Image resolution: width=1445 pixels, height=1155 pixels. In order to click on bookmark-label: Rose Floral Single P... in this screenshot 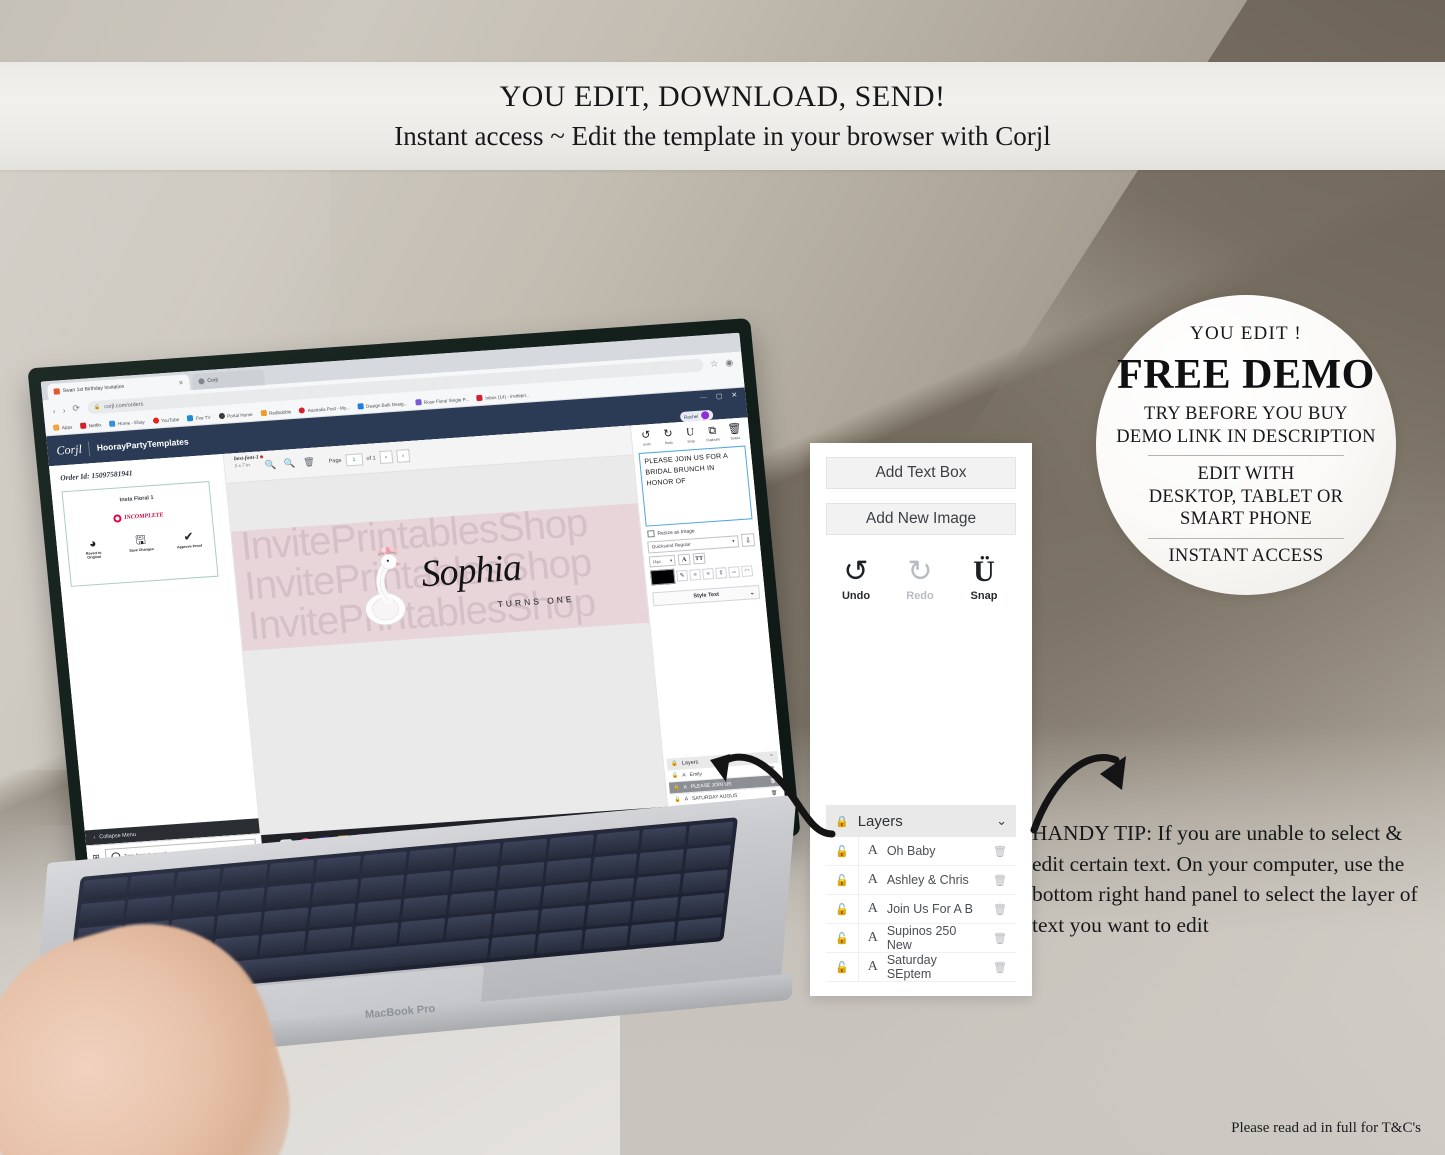, I will do `click(446, 400)`.